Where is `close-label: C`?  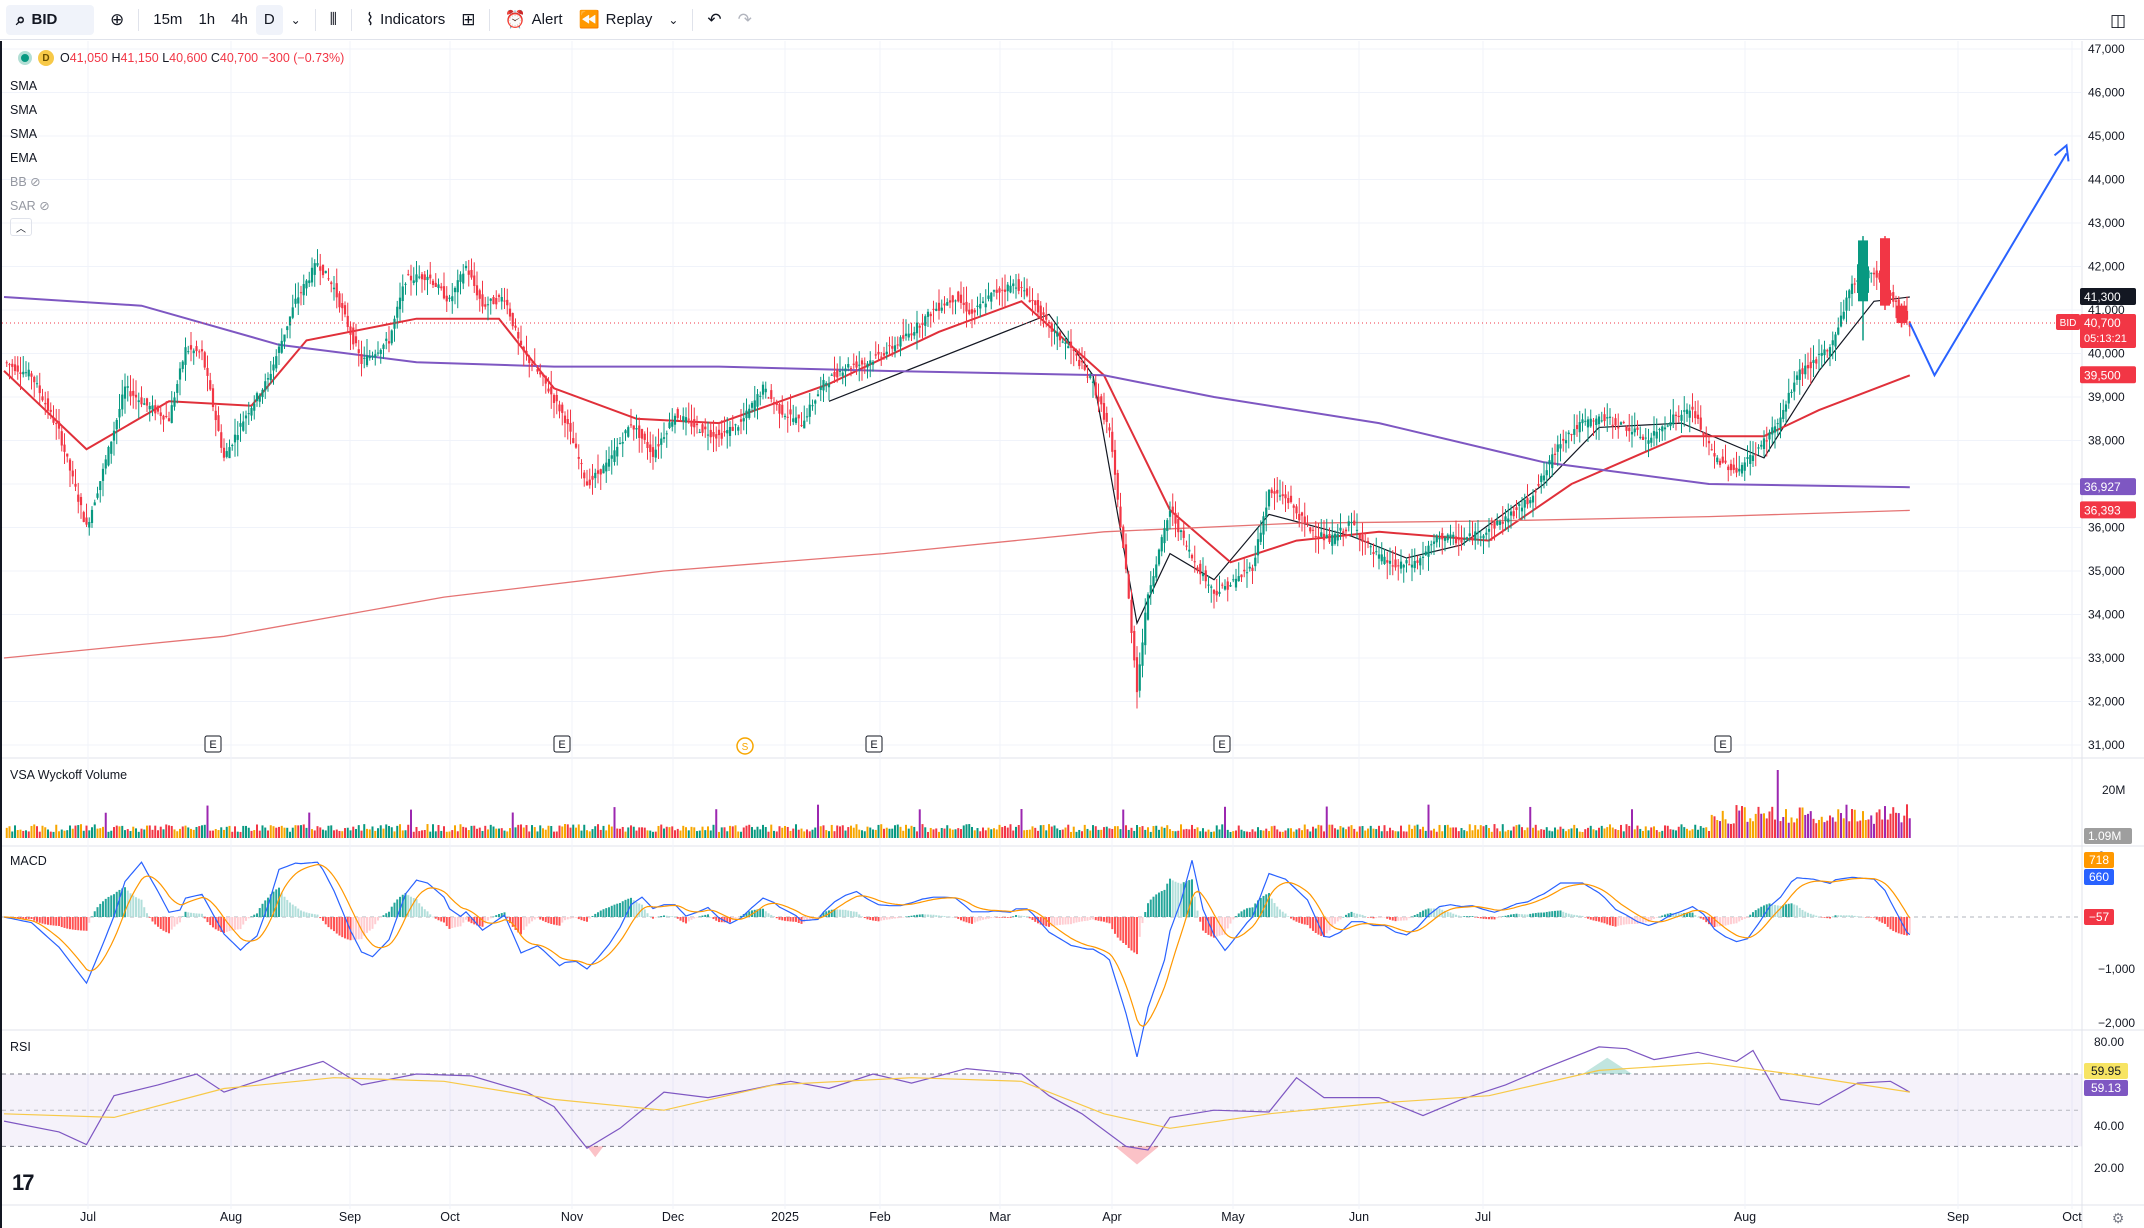 close-label: C is located at coordinates (215, 58).